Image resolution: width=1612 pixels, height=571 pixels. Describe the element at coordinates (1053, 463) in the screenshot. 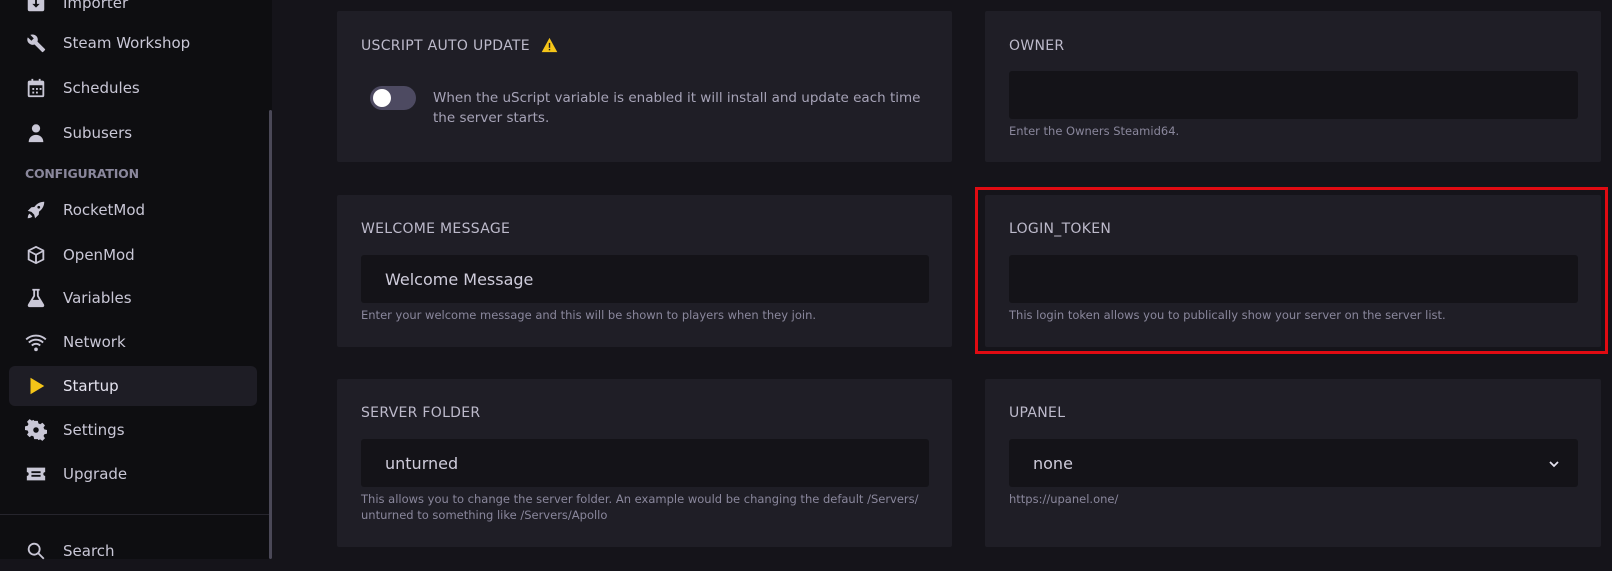

I see `upanel-selected-value: none` at that location.